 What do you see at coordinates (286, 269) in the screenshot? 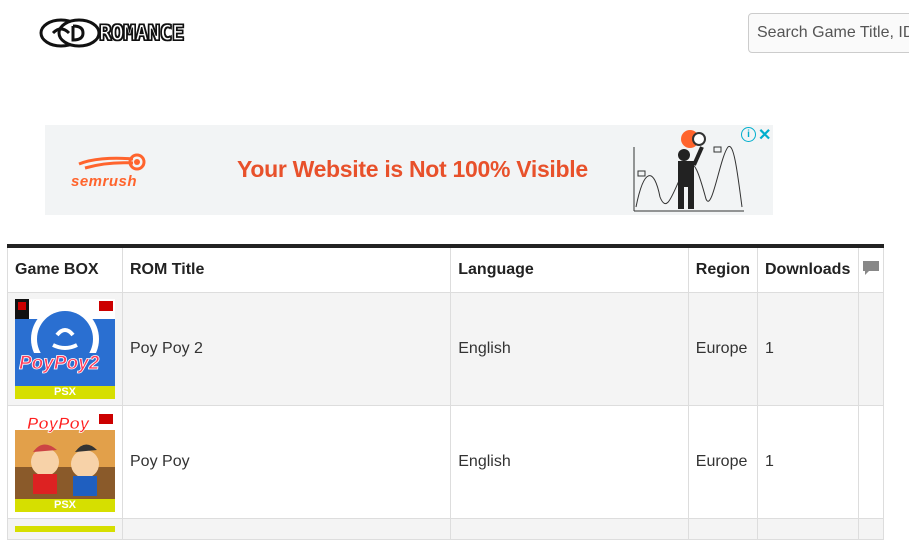
I see `col-header-rom-title: ROM Title` at bounding box center [286, 269].